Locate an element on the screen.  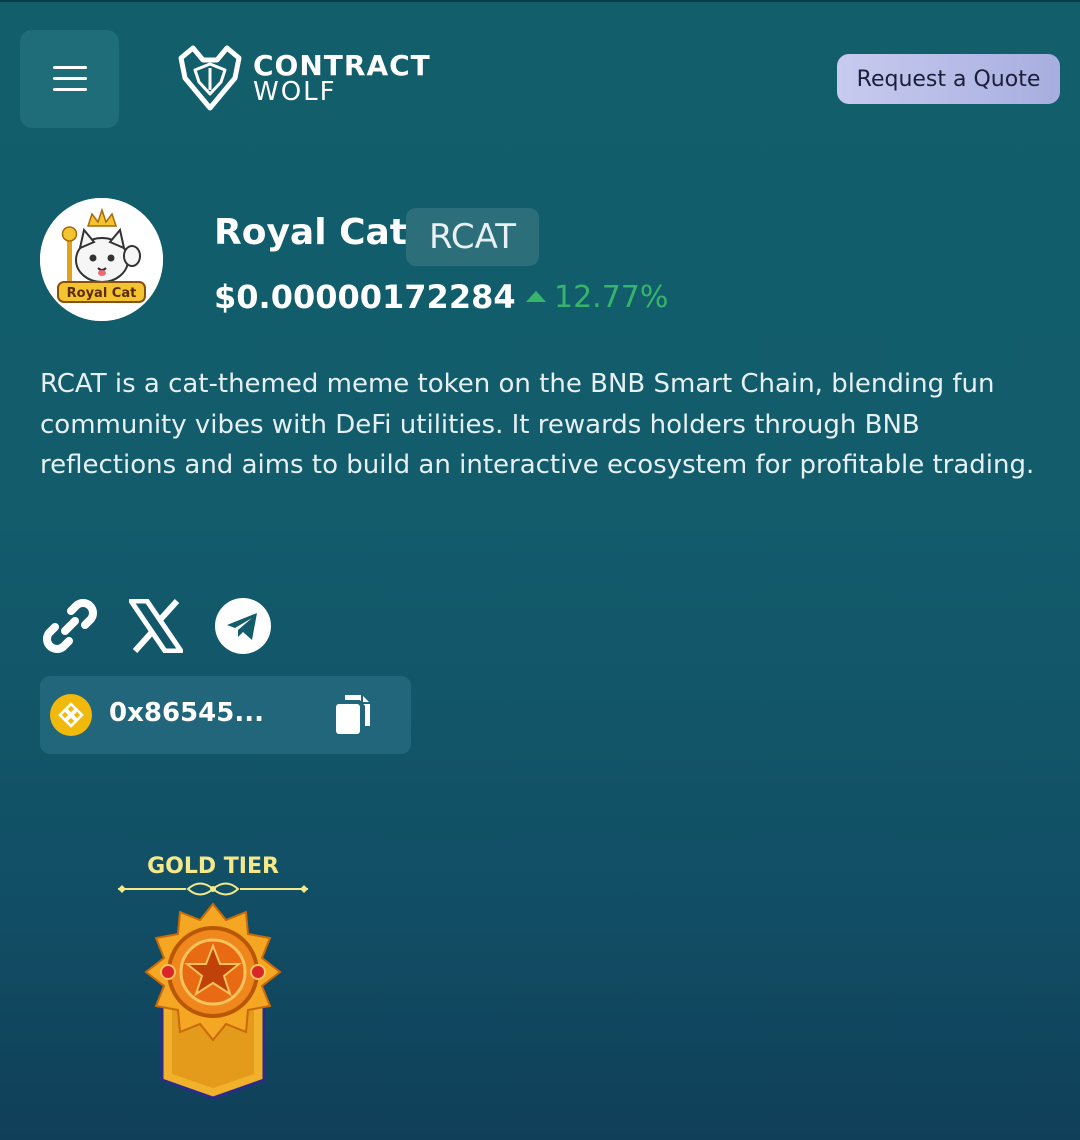
bnb-icon is located at coordinates (71, 715).